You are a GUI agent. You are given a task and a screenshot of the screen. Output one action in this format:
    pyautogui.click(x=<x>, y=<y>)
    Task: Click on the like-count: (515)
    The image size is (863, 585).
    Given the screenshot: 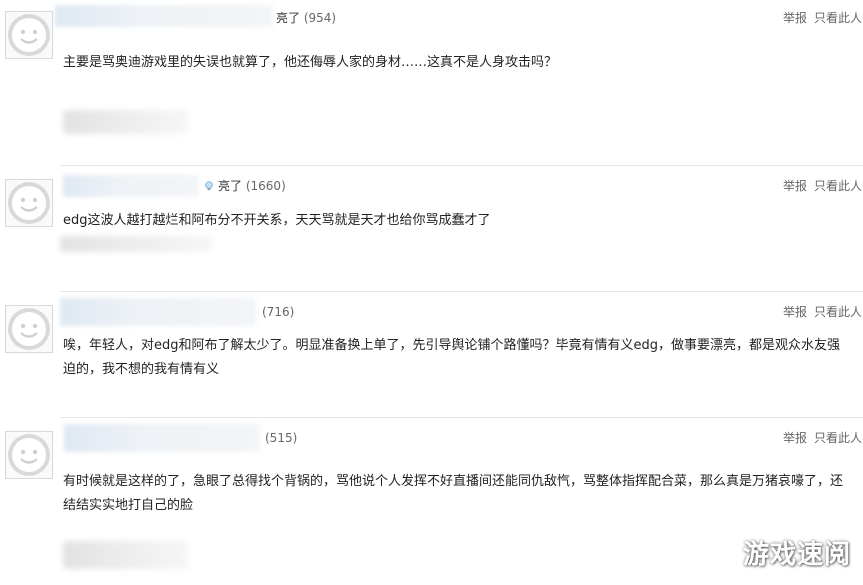 What is the action you would take?
    pyautogui.click(x=281, y=438)
    